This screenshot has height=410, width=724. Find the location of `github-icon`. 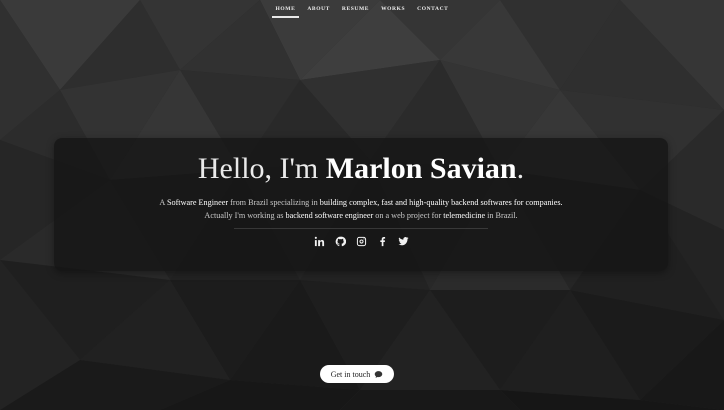

github-icon is located at coordinates (340, 241).